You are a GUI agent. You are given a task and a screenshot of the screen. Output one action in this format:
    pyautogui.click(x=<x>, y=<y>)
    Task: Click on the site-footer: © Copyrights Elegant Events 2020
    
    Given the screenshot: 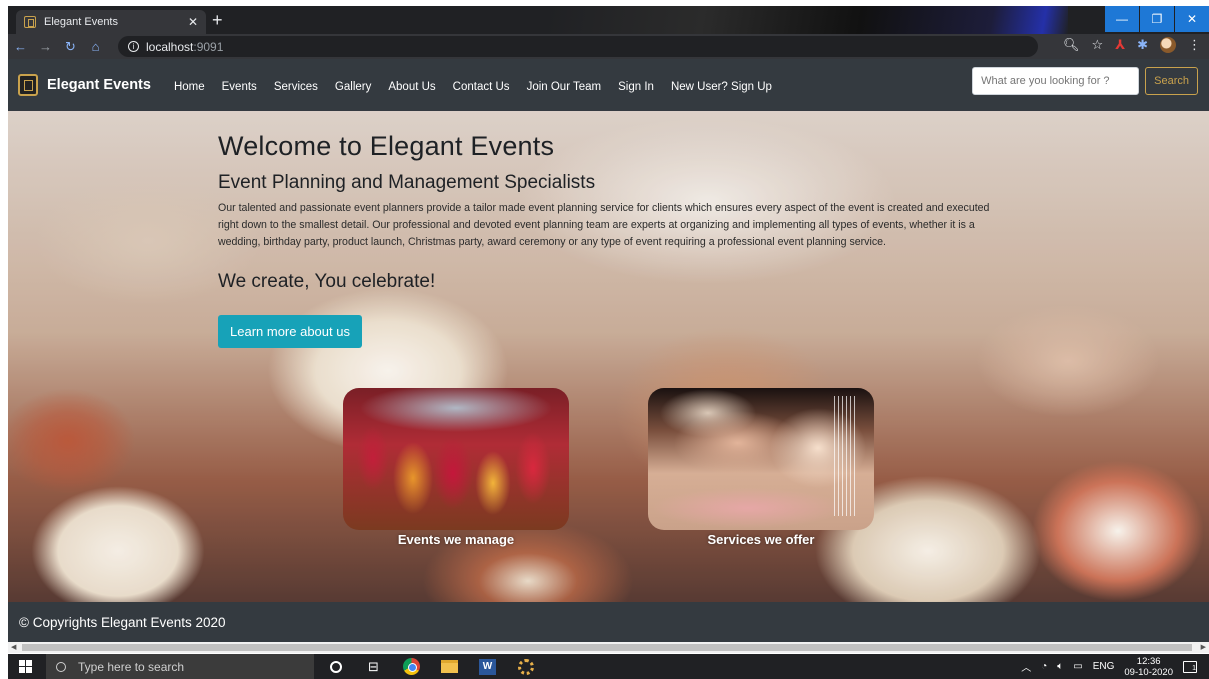 What is the action you would take?
    pyautogui.click(x=608, y=622)
    